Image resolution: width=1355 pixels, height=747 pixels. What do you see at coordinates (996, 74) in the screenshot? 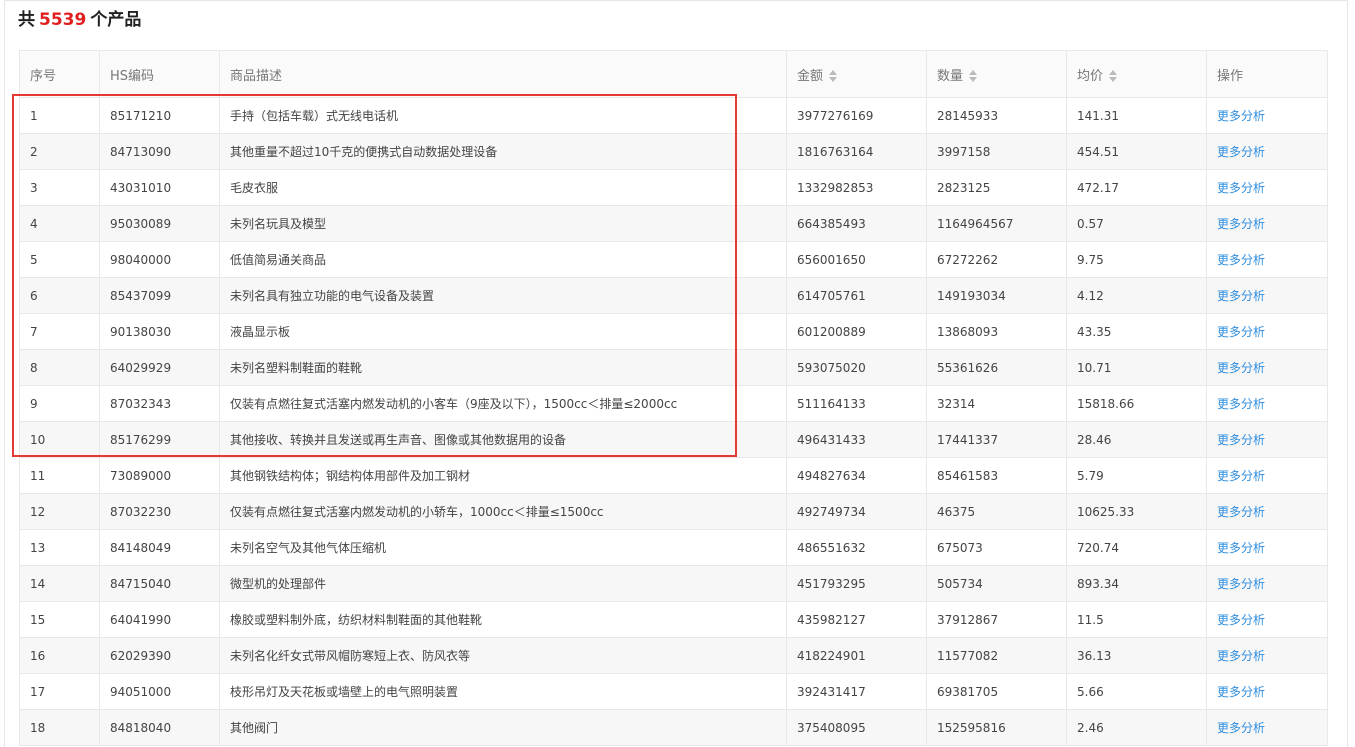
I see `column-header-quantity: 数量` at bounding box center [996, 74].